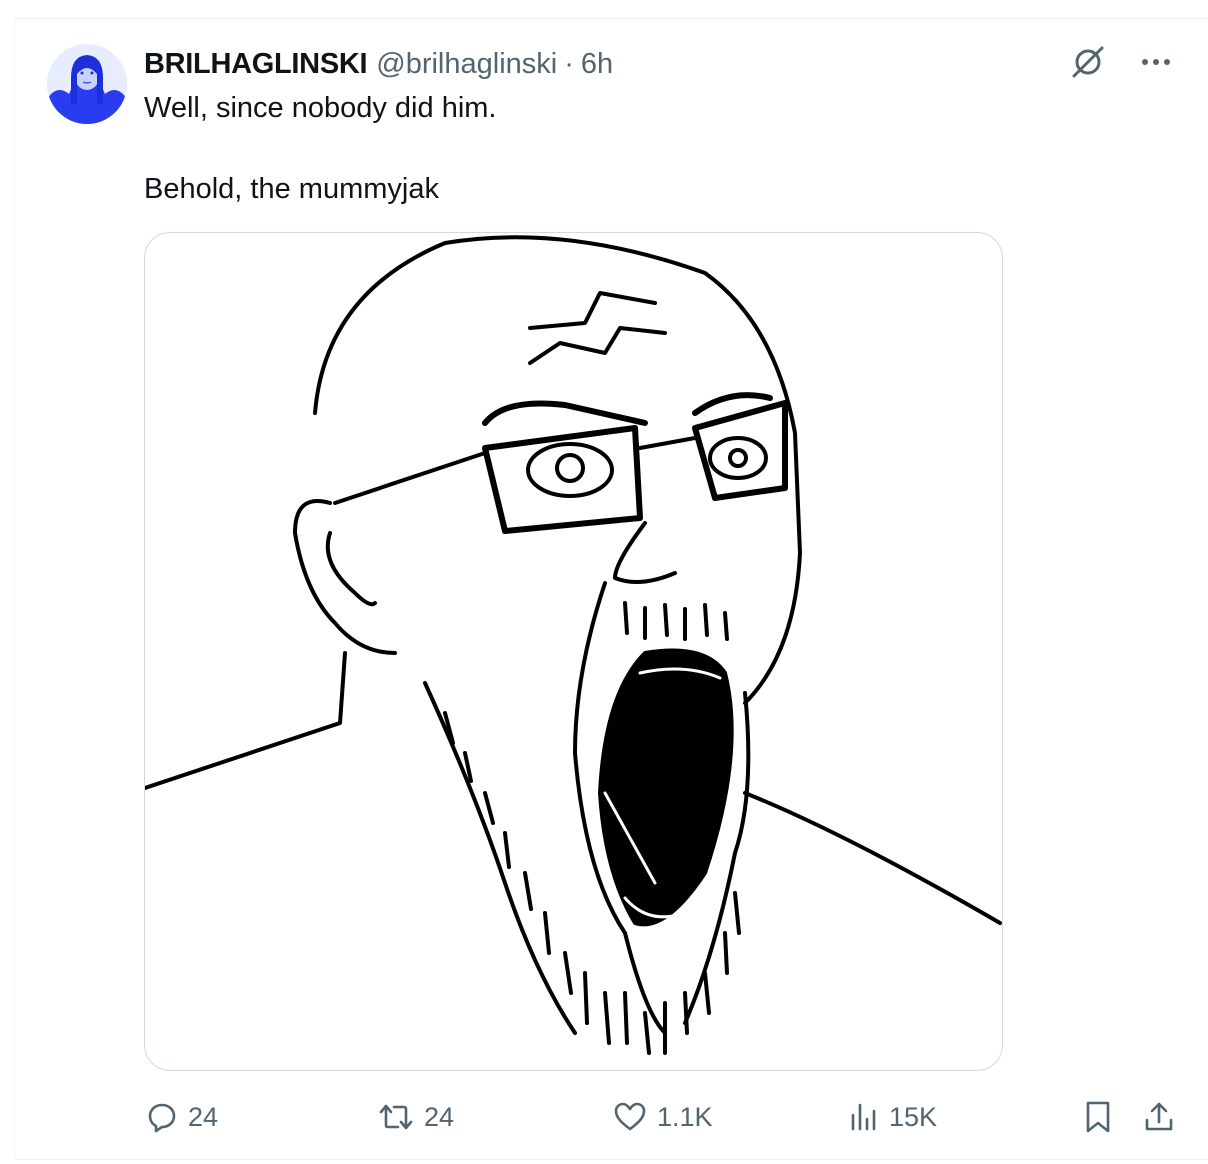 Image resolution: width=1208 pixels, height=1164 pixels. Describe the element at coordinates (1088, 62) in the screenshot. I see `grok-icon` at that location.